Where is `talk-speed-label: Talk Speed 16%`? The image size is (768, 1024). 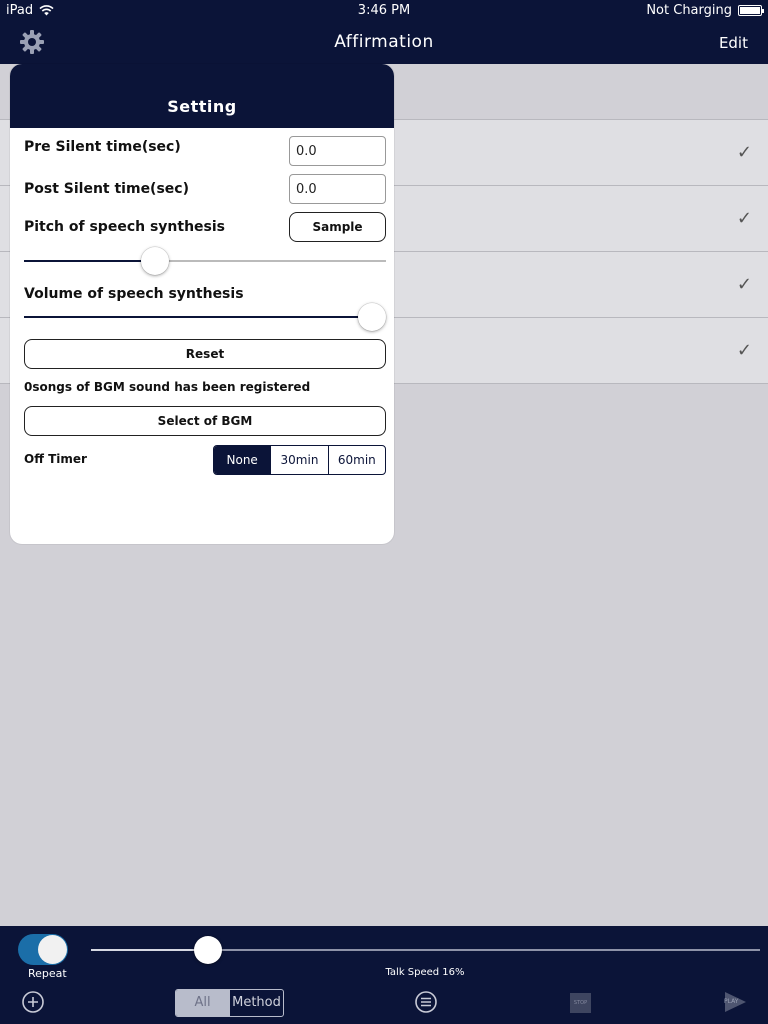 talk-speed-label: Talk Speed 16% is located at coordinates (425, 972).